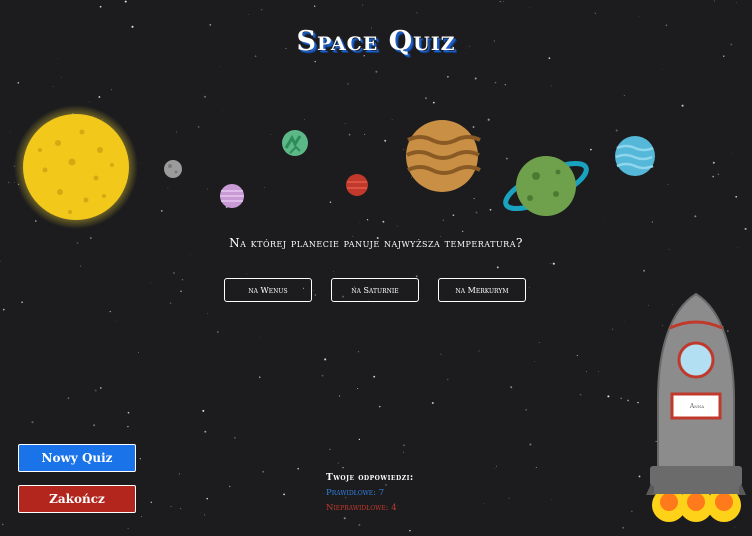  Describe the element at coordinates (232, 196) in the screenshot. I see `venus-icon` at that location.